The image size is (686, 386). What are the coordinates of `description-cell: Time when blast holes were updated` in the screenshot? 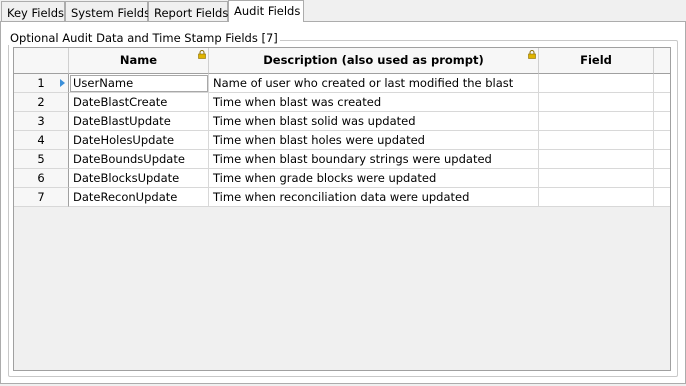 It's located at (374, 140).